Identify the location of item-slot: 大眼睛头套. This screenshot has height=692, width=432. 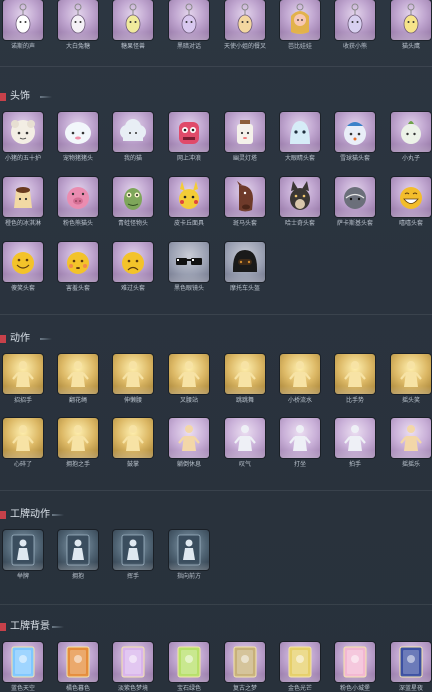
(300, 138).